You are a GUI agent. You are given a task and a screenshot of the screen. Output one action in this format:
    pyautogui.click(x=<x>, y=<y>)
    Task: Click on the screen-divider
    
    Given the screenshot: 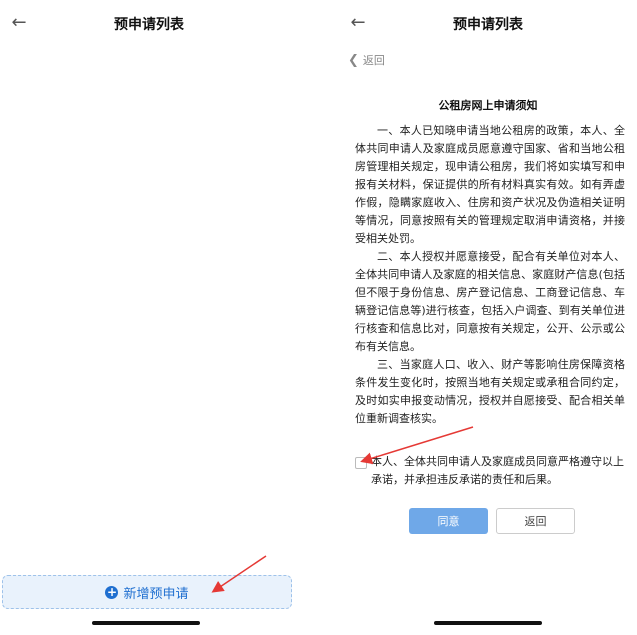 What is the action you would take?
    pyautogui.click(x=318, y=317)
    